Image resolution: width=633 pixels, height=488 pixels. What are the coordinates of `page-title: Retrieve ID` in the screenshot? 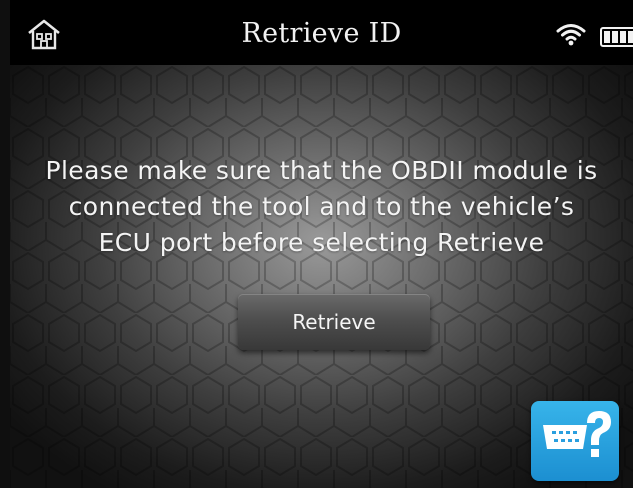 It's located at (321, 33).